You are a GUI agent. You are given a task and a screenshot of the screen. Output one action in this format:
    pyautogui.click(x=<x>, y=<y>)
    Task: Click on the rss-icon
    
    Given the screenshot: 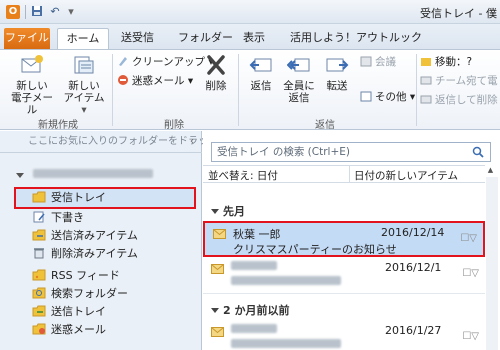 What is the action you would take?
    pyautogui.click(x=39, y=275)
    